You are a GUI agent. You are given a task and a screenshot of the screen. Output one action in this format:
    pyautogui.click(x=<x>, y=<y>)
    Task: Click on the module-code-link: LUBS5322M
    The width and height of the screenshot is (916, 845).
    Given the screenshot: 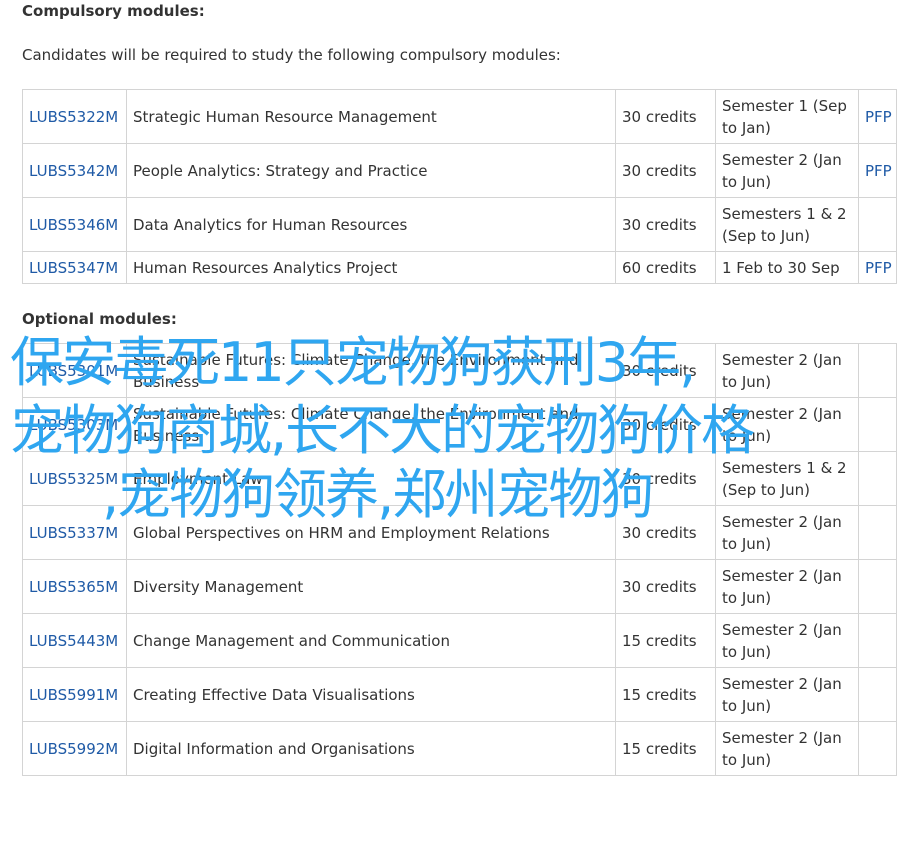 What is the action you would take?
    pyautogui.click(x=73, y=117)
    